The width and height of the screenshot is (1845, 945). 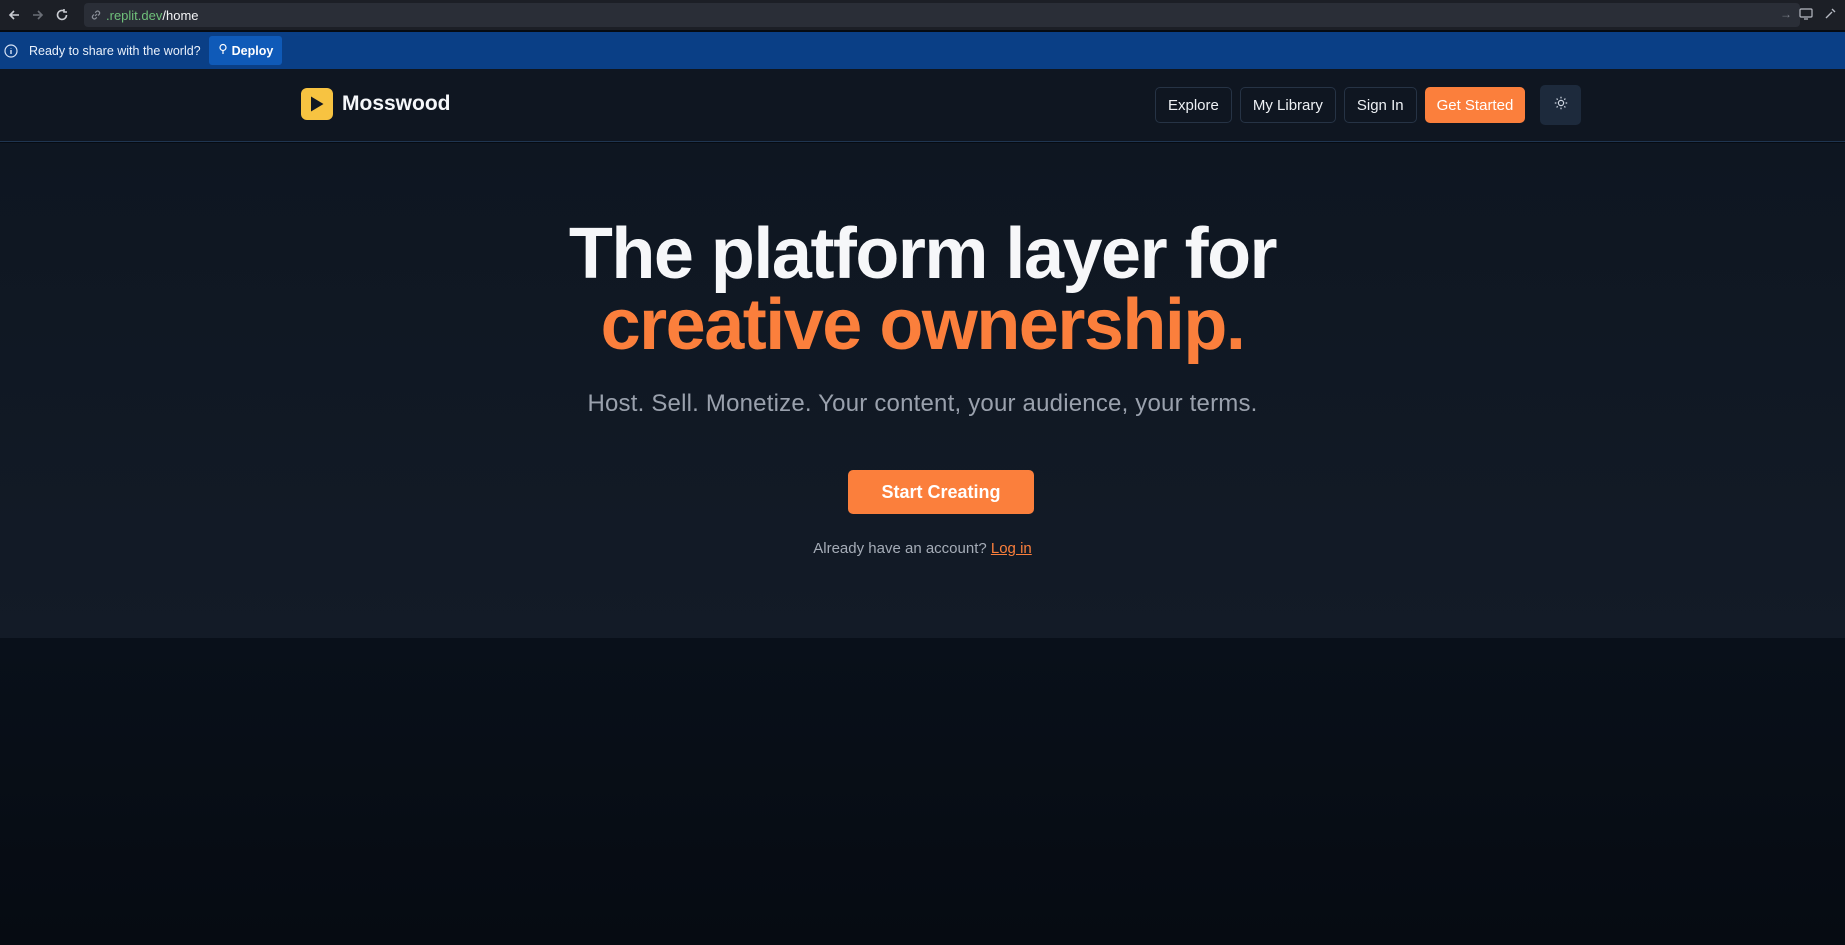 I want to click on start-creating-button: Start Creating, so click(x=941, y=492).